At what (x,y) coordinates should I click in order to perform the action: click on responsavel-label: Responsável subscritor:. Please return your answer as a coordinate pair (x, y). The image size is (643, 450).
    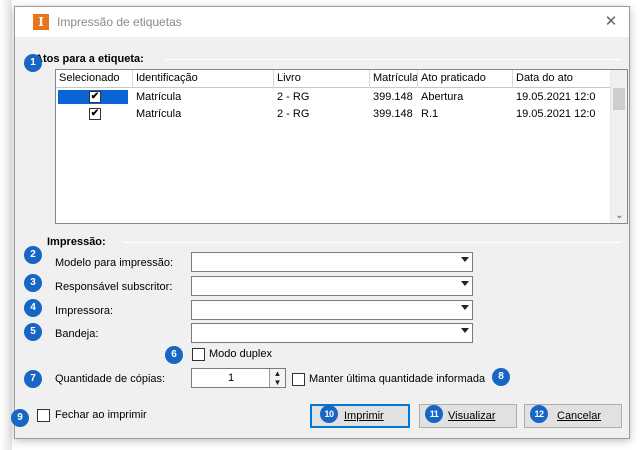
    Looking at the image, I should click on (114, 287).